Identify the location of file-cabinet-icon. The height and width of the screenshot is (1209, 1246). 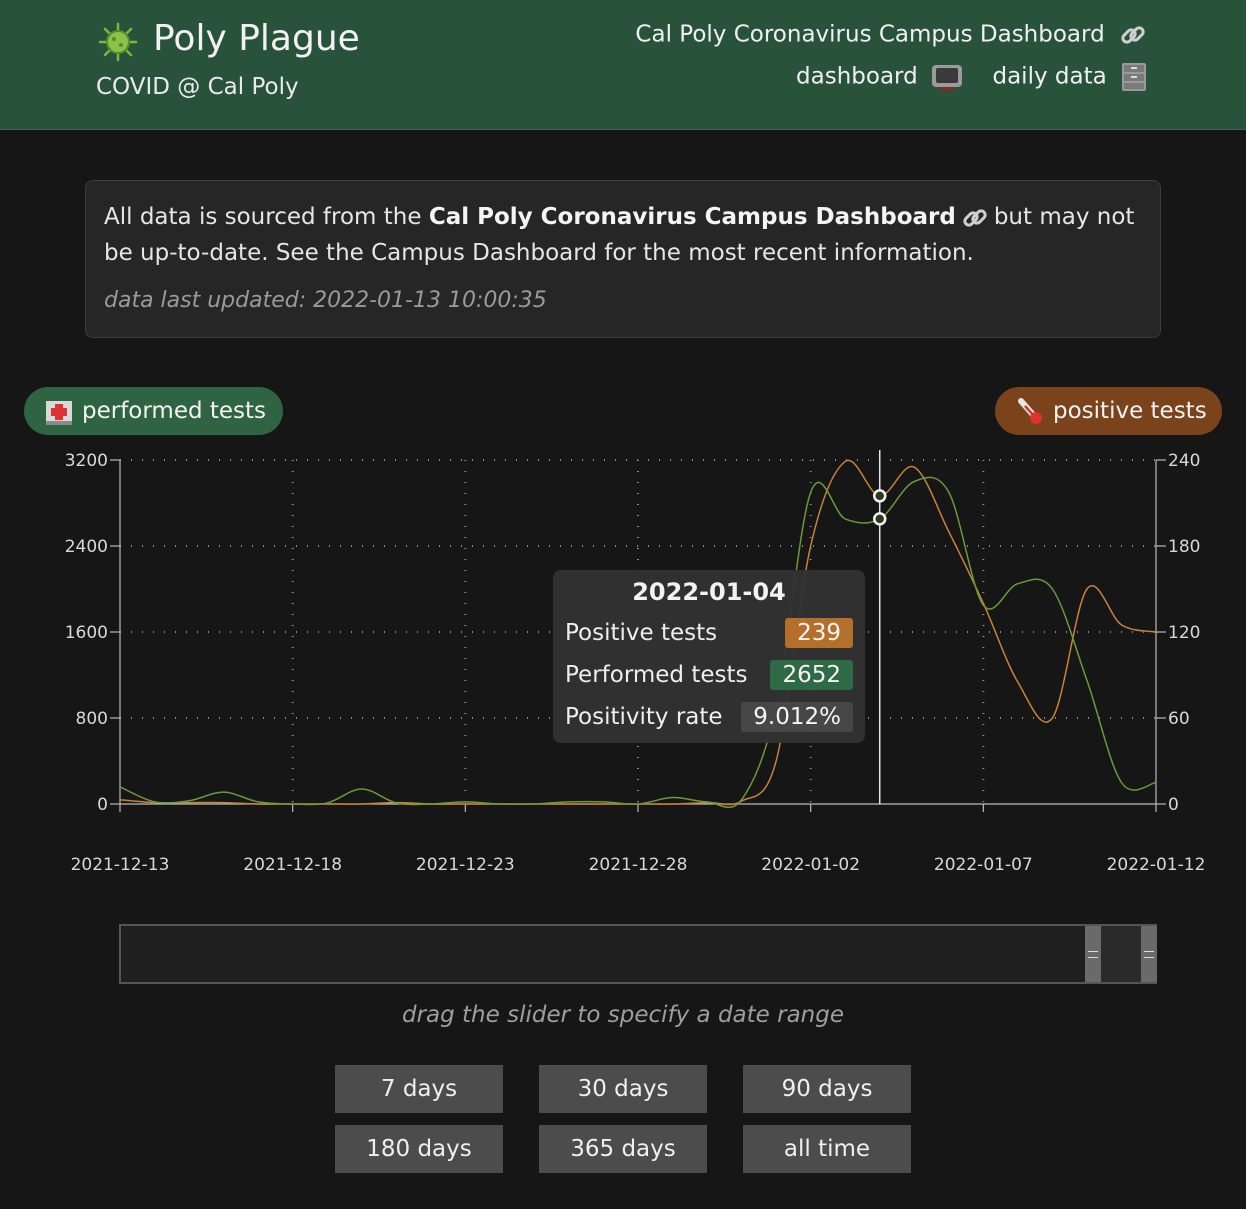
(1134, 77).